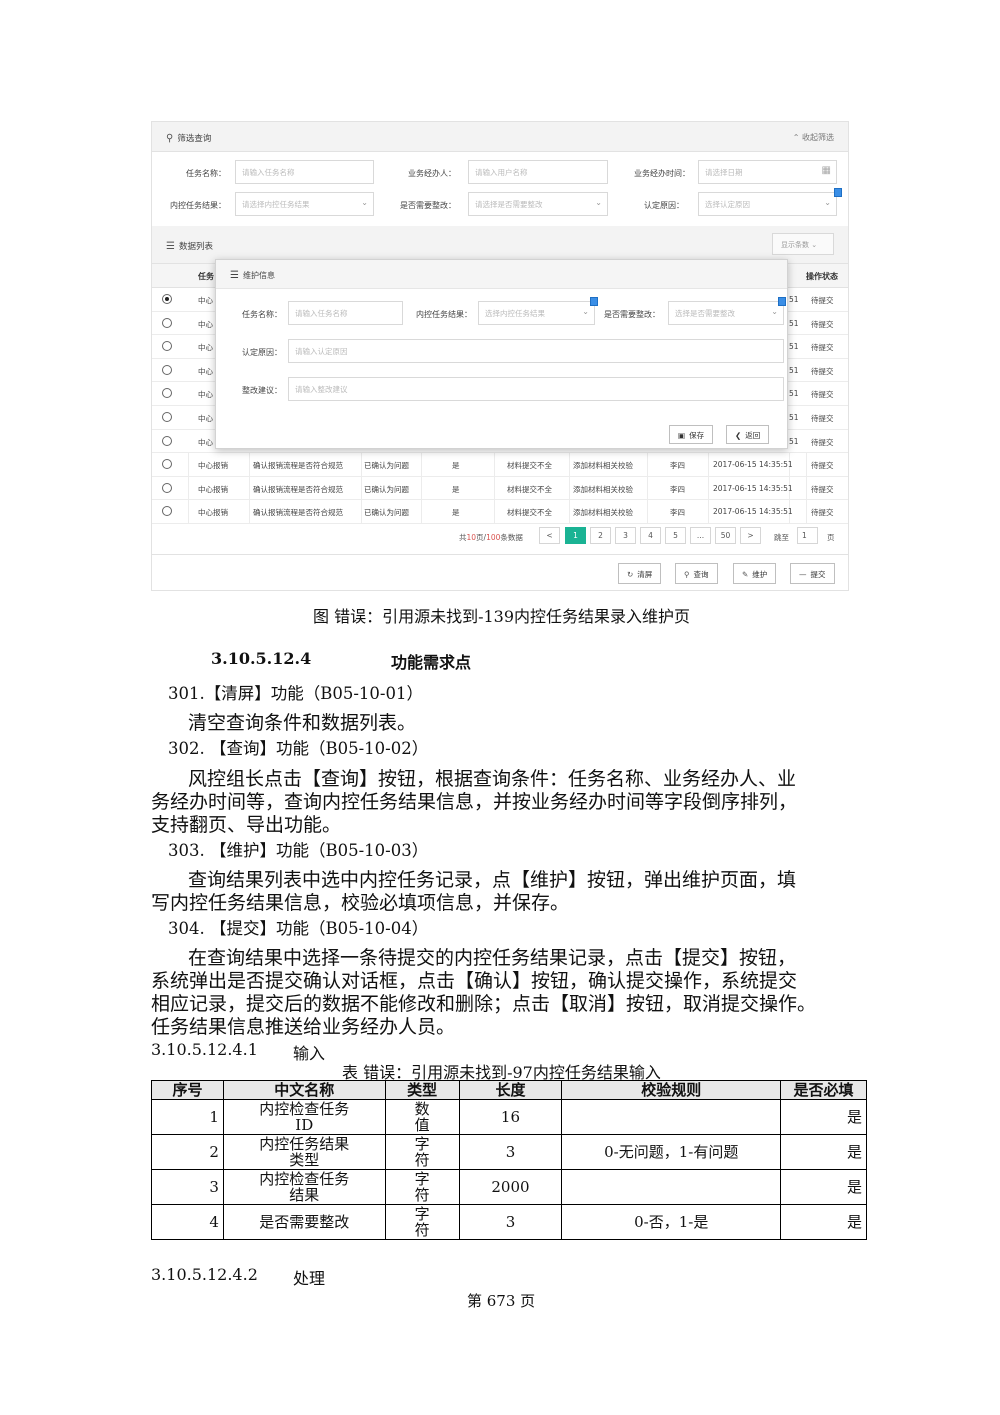  I want to click on chevron-down-icon: ⌄, so click(364, 202).